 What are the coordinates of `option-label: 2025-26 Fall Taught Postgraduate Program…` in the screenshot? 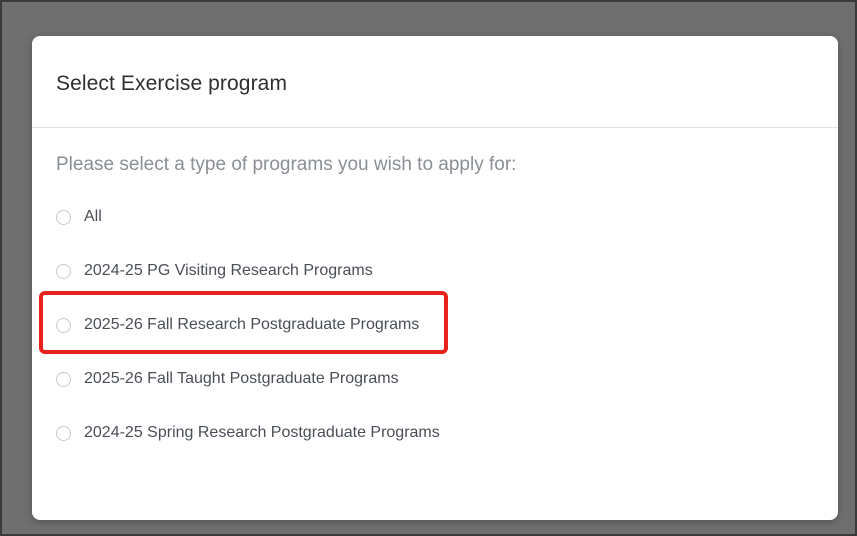 It's located at (241, 378).